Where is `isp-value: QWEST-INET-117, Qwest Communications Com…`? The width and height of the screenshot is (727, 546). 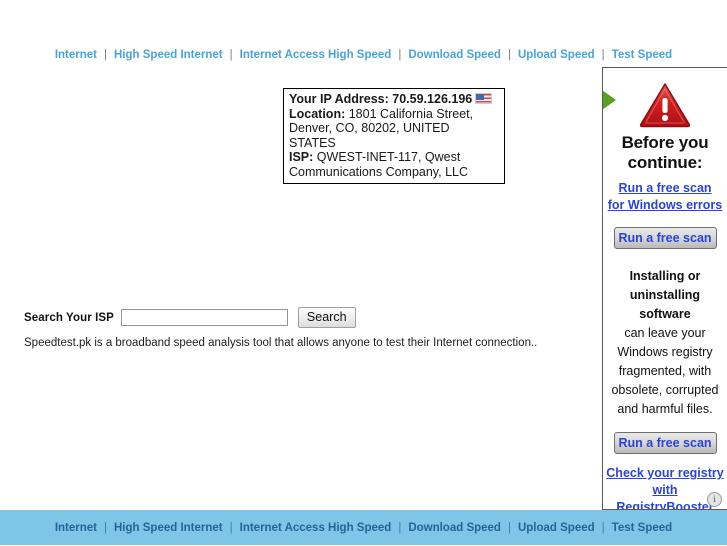
isp-value: QWEST-INET-117, Qwest Communications Com… is located at coordinates (379, 164).